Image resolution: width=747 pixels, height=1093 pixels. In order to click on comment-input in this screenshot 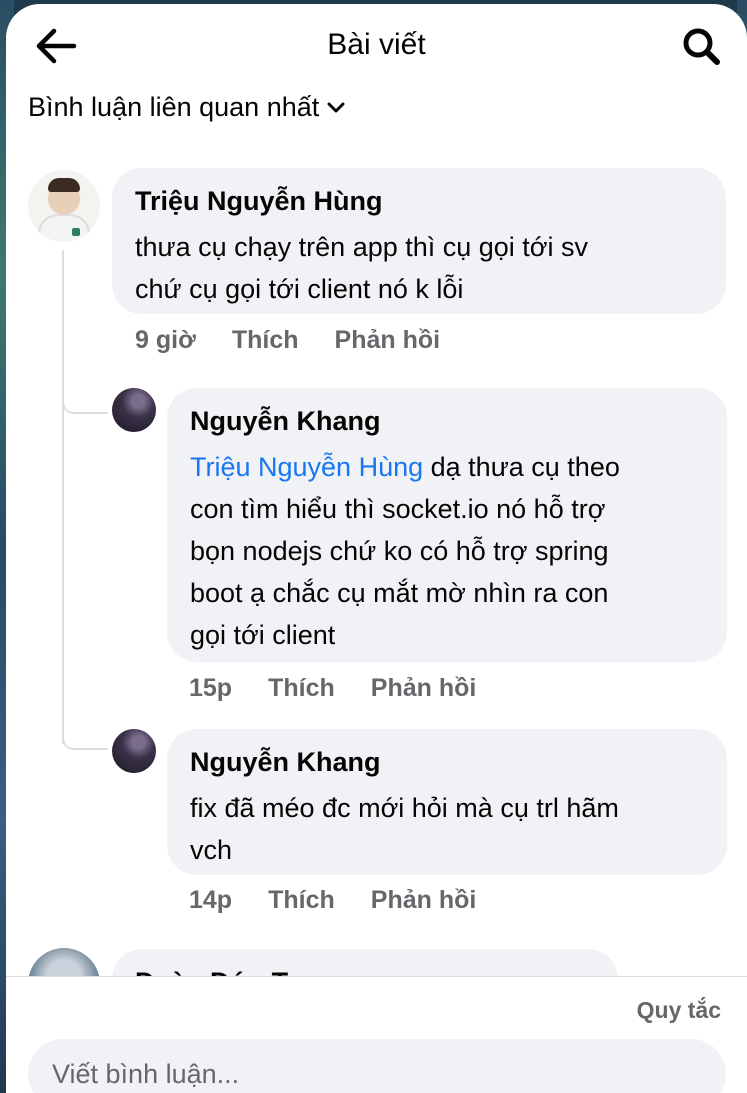, I will do `click(372, 1073)`.